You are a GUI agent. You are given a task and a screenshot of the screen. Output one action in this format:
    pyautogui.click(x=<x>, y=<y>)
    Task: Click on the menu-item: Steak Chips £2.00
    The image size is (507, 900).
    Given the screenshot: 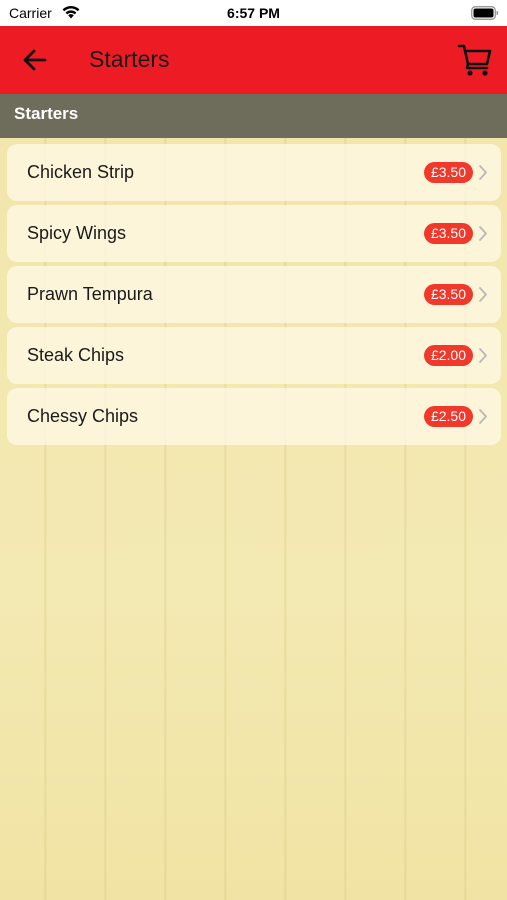 What is the action you would take?
    pyautogui.click(x=254, y=355)
    